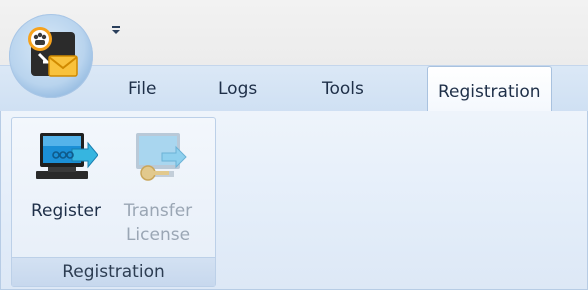 The height and width of the screenshot is (293, 588). What do you see at coordinates (158, 223) in the screenshot?
I see `transfer-license-label: Transfer License` at bounding box center [158, 223].